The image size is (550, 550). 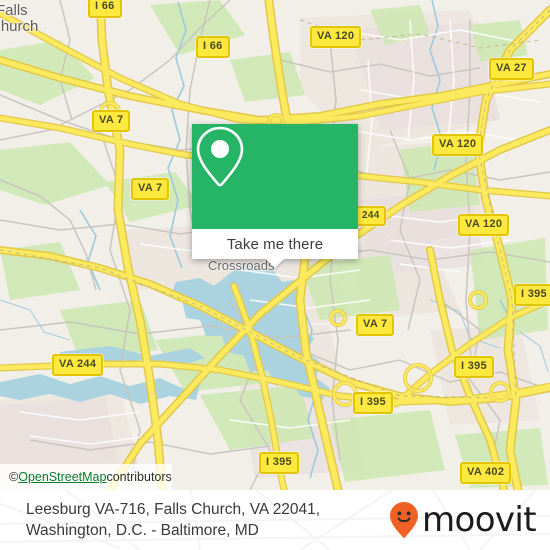 I want to click on moovit-smiley-pin-icon, so click(x=403, y=520).